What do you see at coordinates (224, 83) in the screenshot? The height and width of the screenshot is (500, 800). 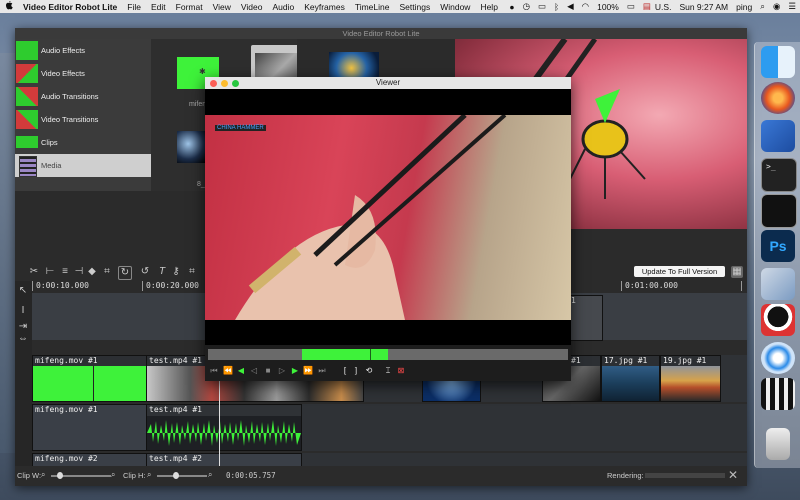 I see `minimize-window-button` at bounding box center [224, 83].